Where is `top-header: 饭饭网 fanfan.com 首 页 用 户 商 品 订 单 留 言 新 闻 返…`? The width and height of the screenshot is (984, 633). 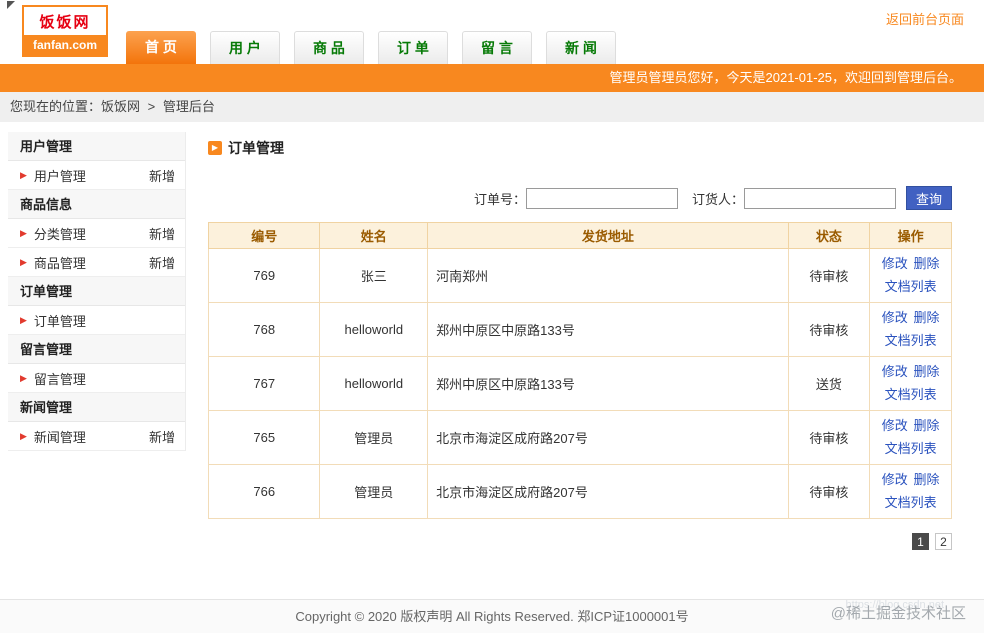 top-header: 饭饭网 fanfan.com 首 页 用 户 商 品 订 单 留 言 新 闻 返… is located at coordinates (492, 32).